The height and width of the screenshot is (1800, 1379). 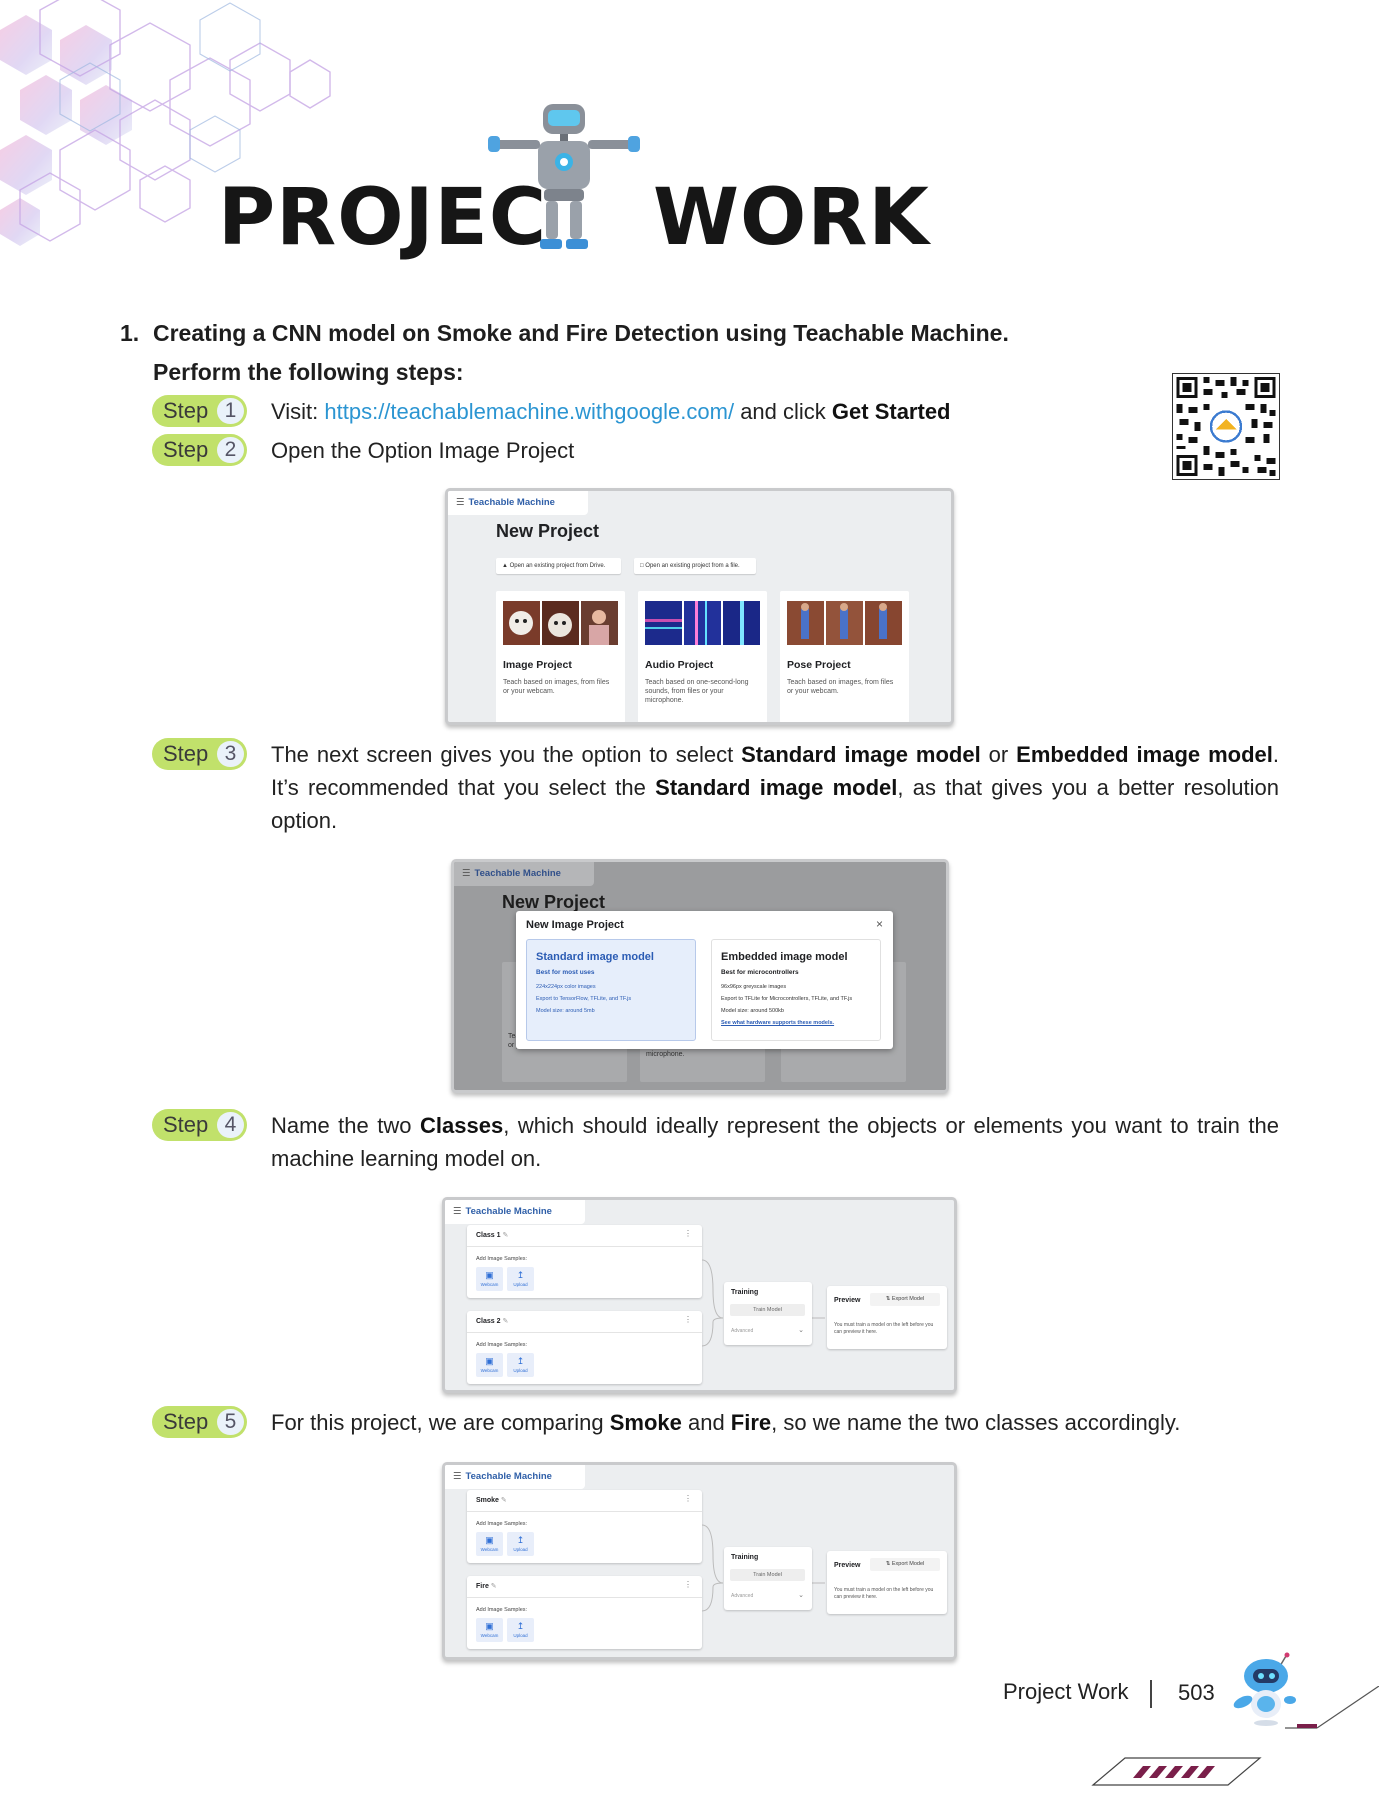 I want to click on dialog-title: New Image Project, so click(x=575, y=925).